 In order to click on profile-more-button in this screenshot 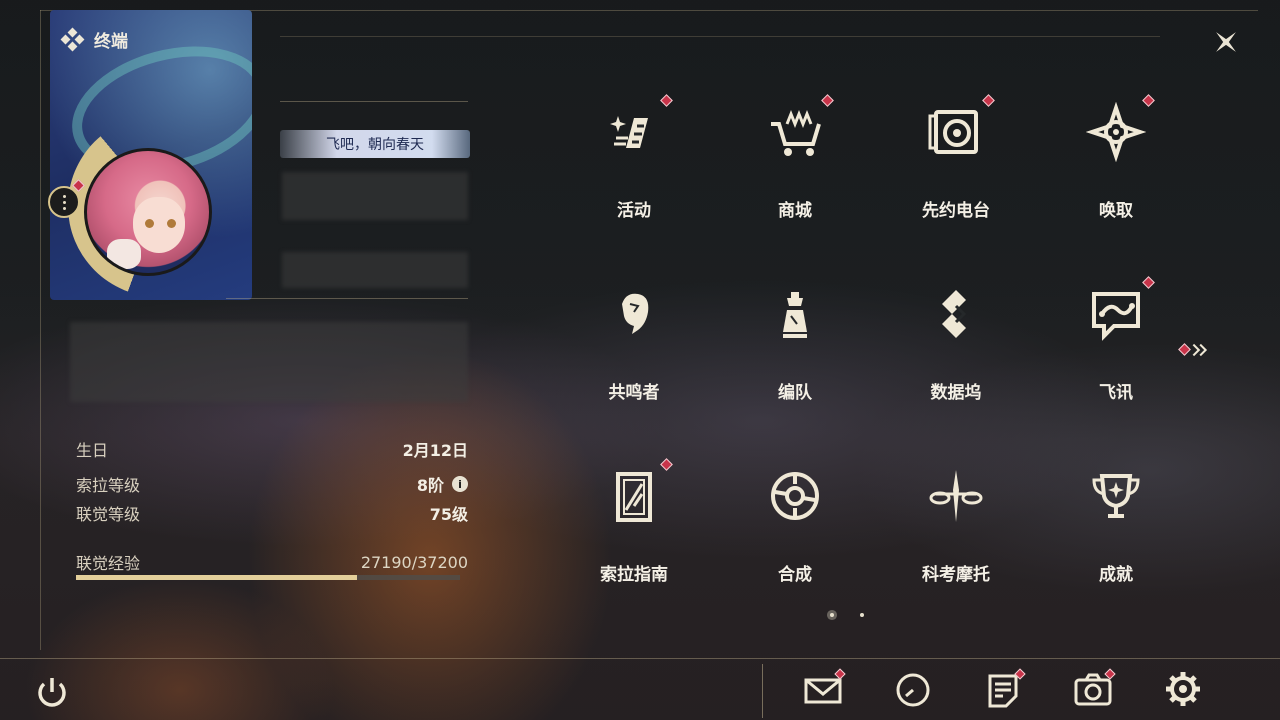, I will do `click(64, 202)`.